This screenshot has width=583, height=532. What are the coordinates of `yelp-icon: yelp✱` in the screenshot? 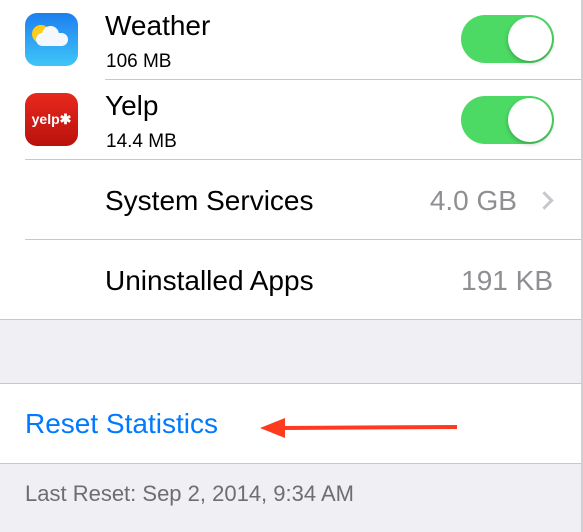 It's located at (51, 119).